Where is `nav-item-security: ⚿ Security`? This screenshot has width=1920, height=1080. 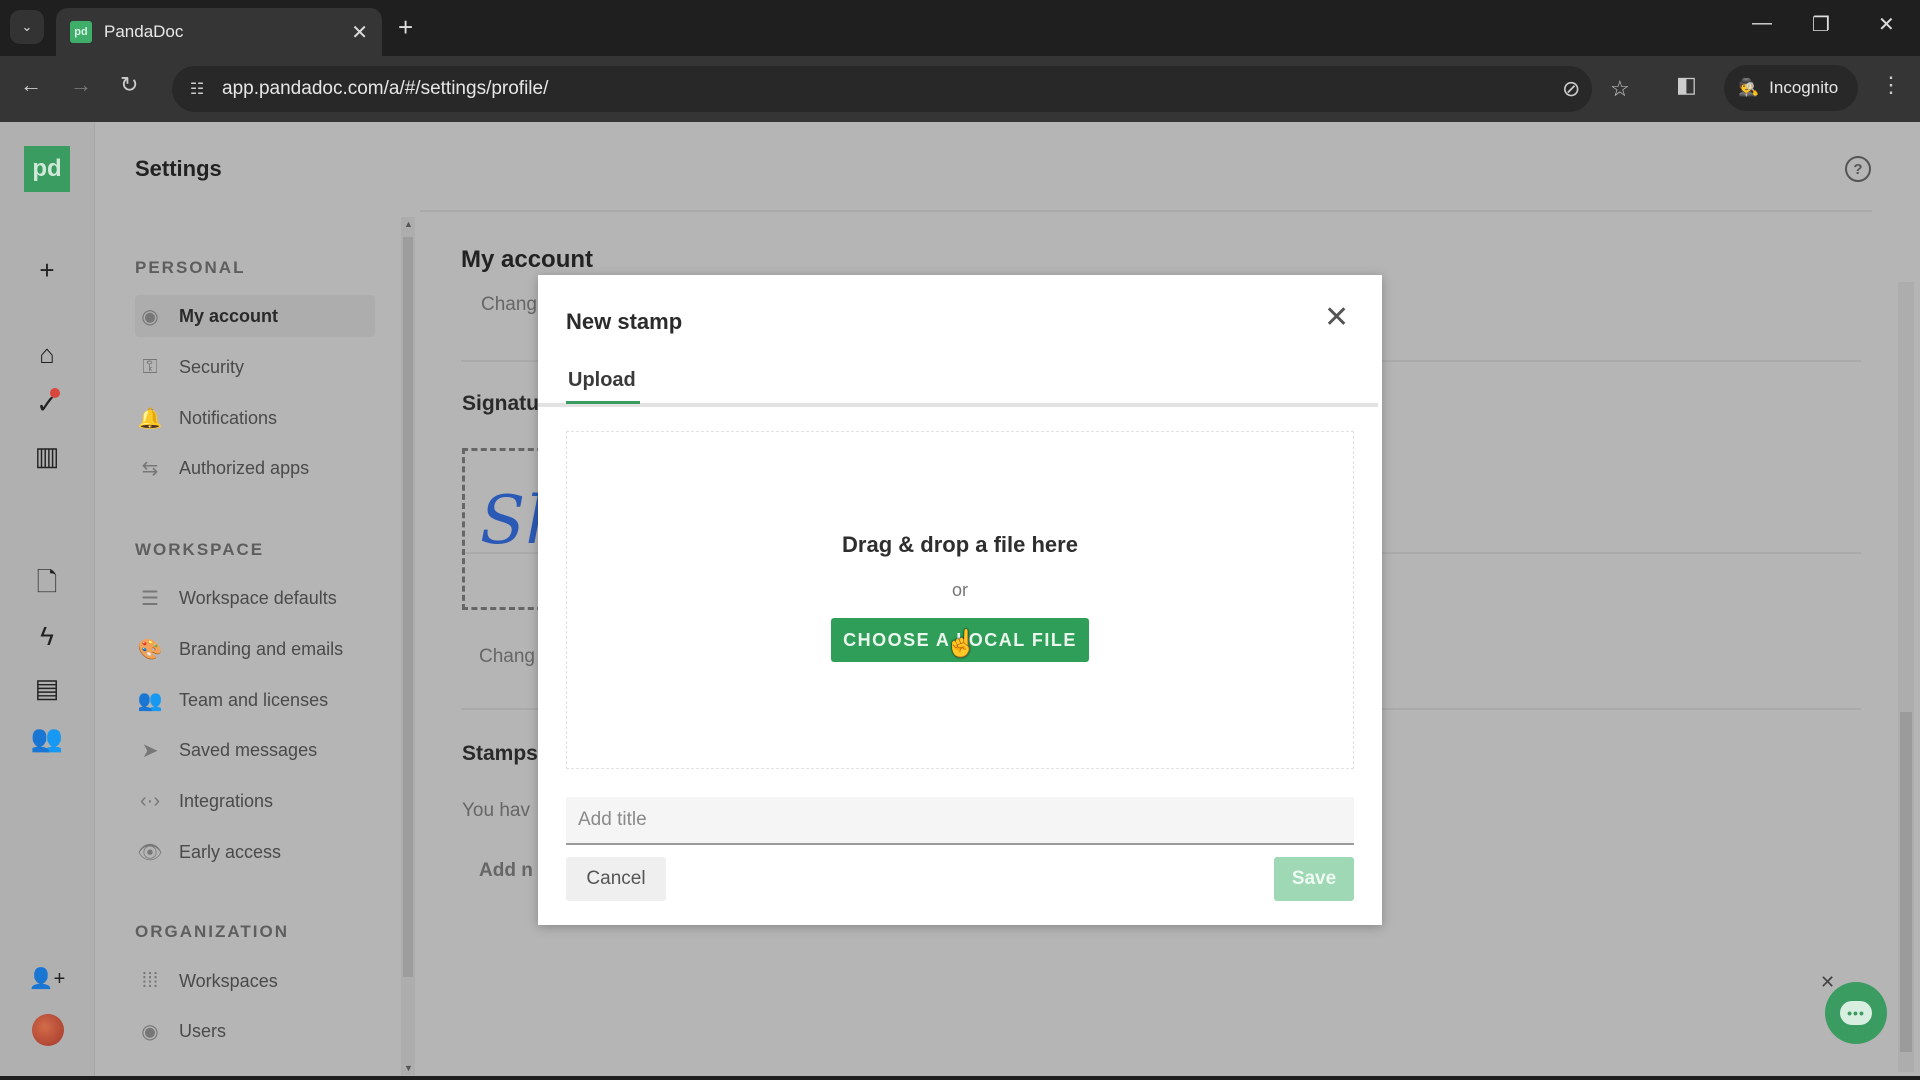 nav-item-security: ⚿ Security is located at coordinates (253, 367).